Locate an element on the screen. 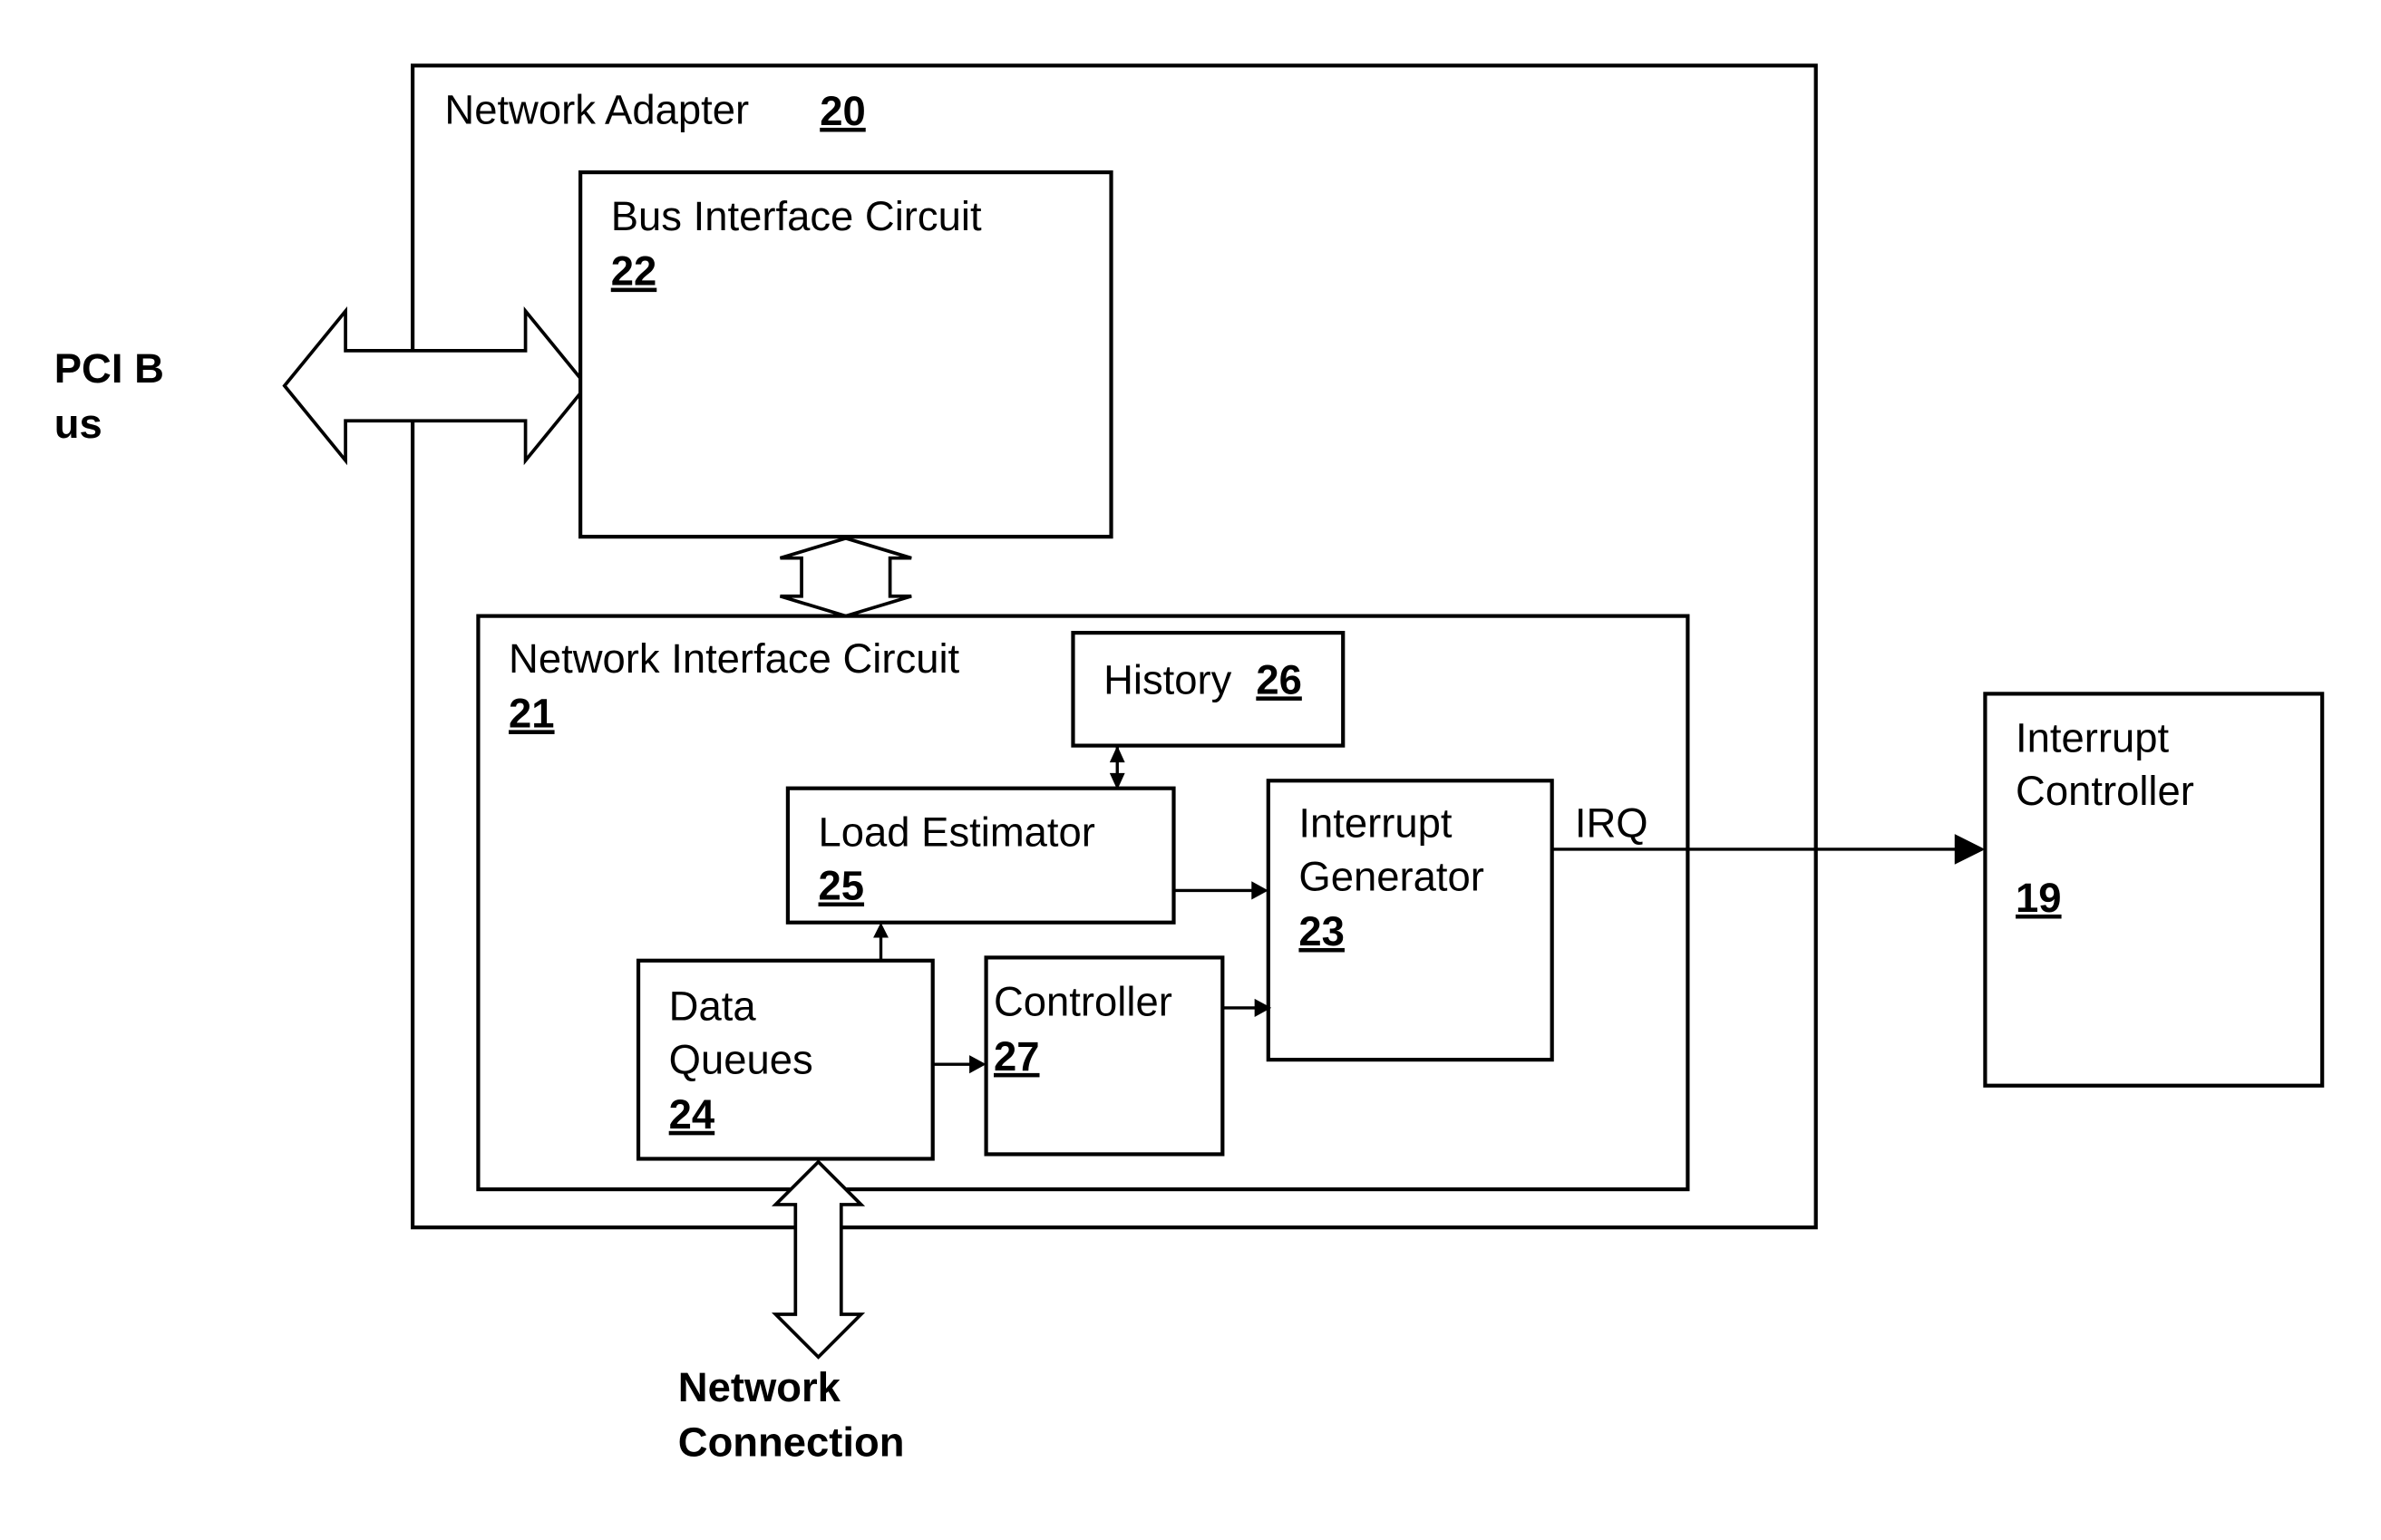  network-connection-arrow is located at coordinates (818, 1259).